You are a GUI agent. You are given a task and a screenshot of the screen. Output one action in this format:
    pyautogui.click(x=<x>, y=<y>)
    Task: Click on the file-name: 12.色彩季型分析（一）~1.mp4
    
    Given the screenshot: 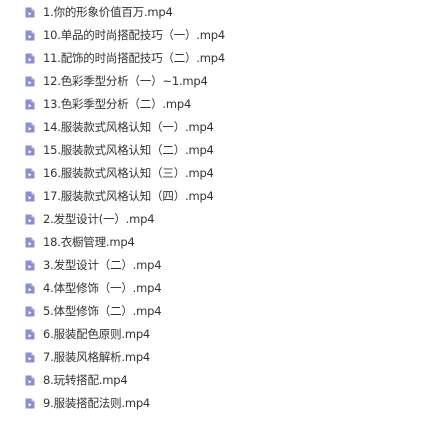 What is the action you would take?
    pyautogui.click(x=125, y=81)
    